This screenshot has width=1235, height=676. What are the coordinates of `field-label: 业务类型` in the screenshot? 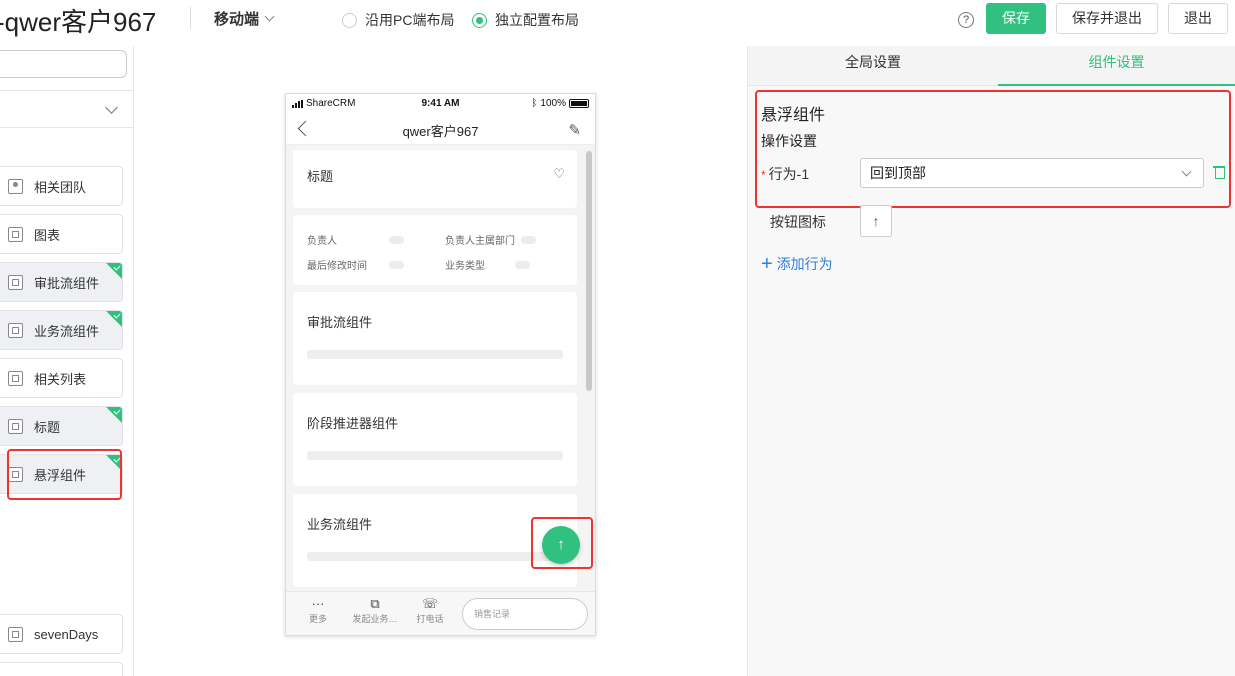 It's located at (465, 266).